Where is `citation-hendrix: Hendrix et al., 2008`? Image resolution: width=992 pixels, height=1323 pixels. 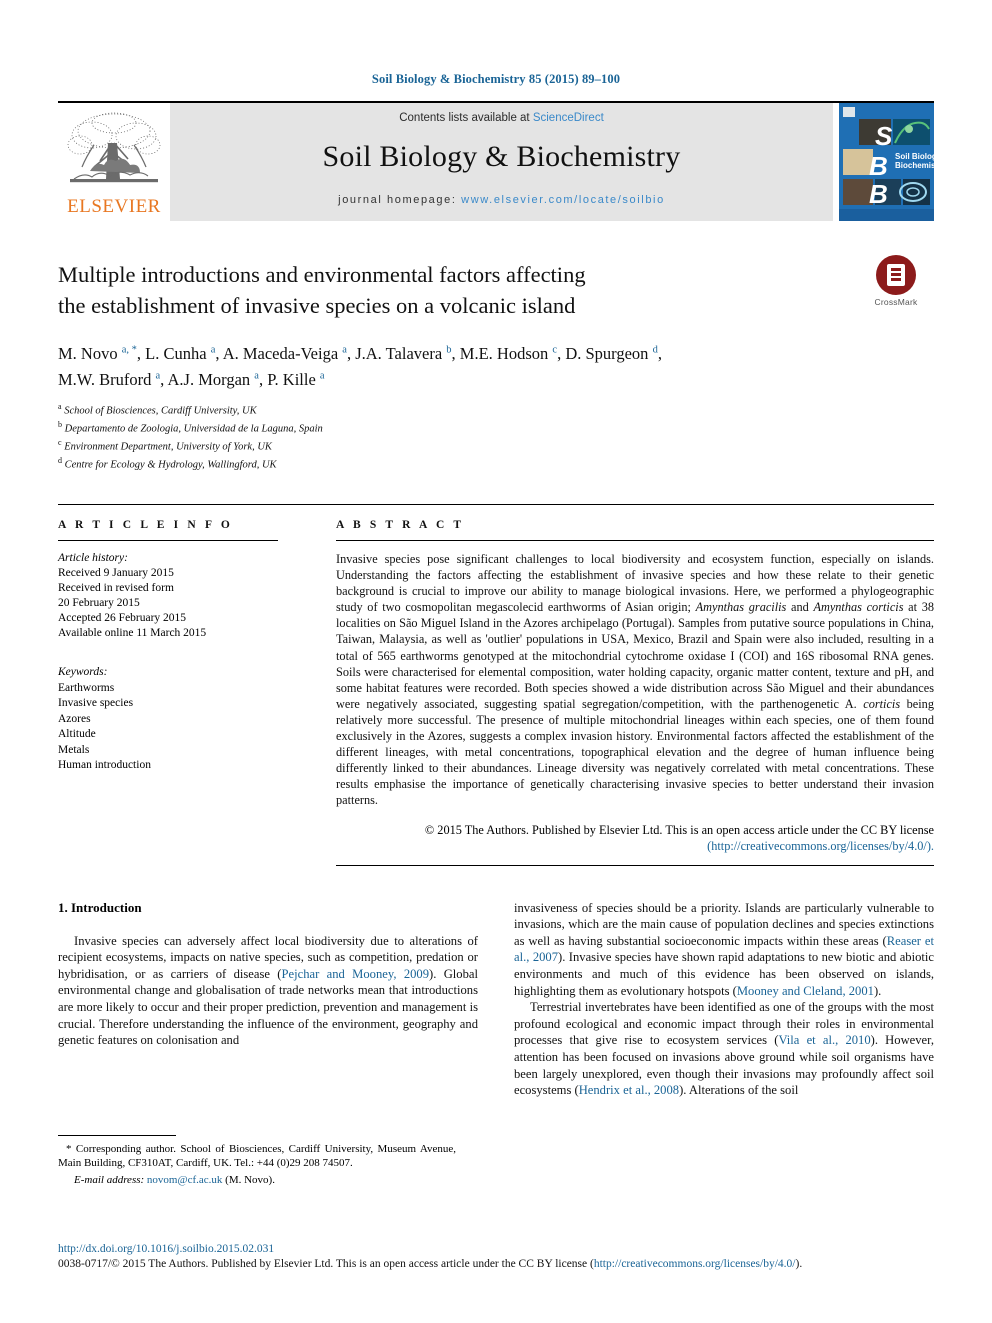
citation-hendrix: Hendrix et al., 2008 is located at coordinates (629, 1090).